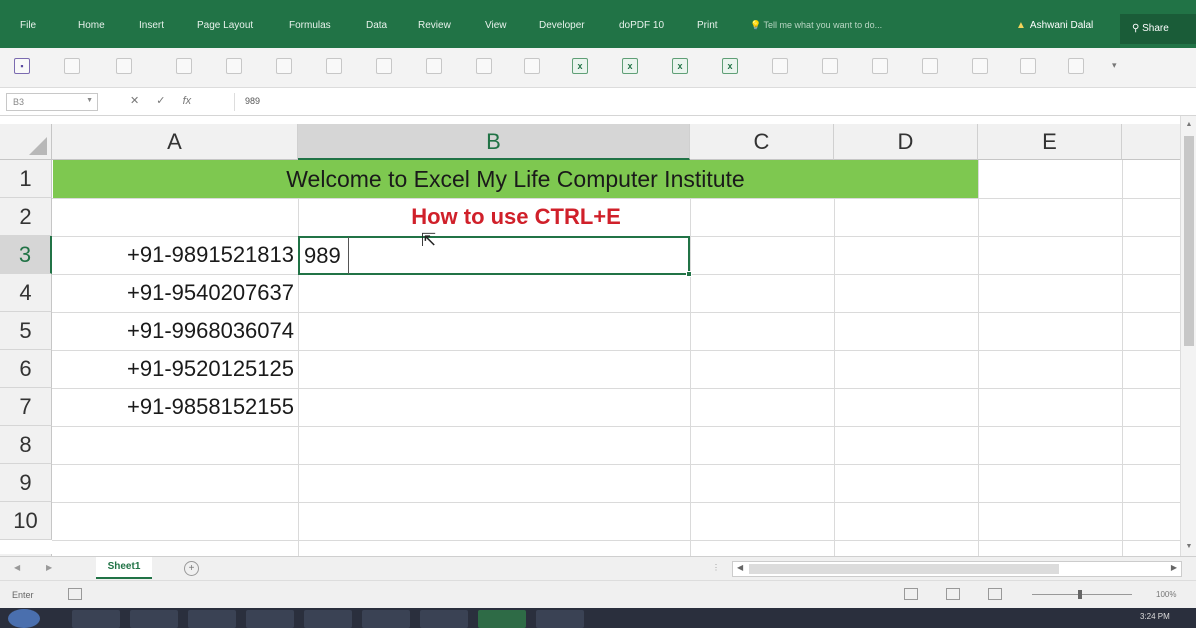 This screenshot has height=628, width=1196. Describe the element at coordinates (830, 66) in the screenshot. I see `table-icon` at that location.